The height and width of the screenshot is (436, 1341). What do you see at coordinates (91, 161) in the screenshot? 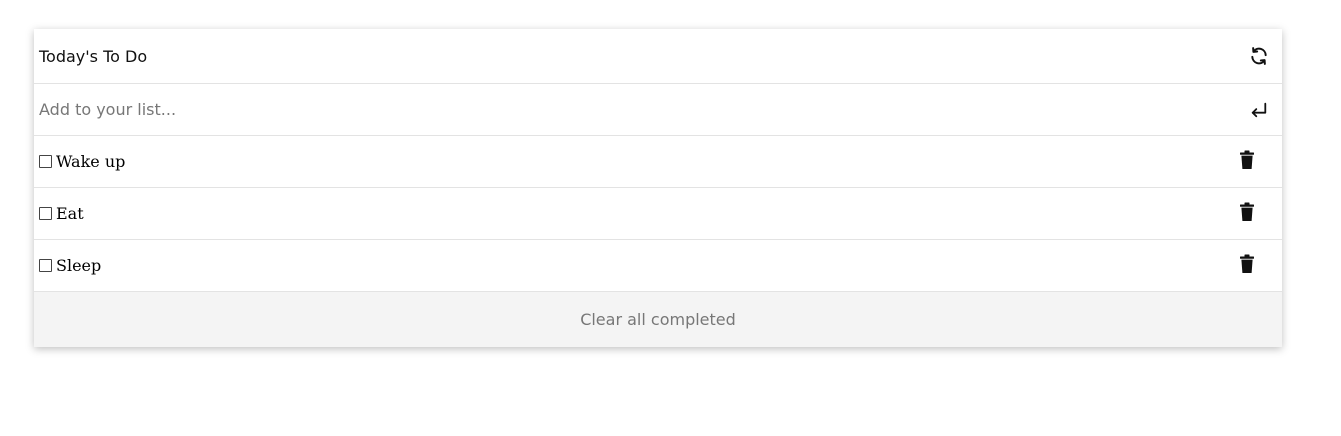
I see `item-label: Wake up` at bounding box center [91, 161].